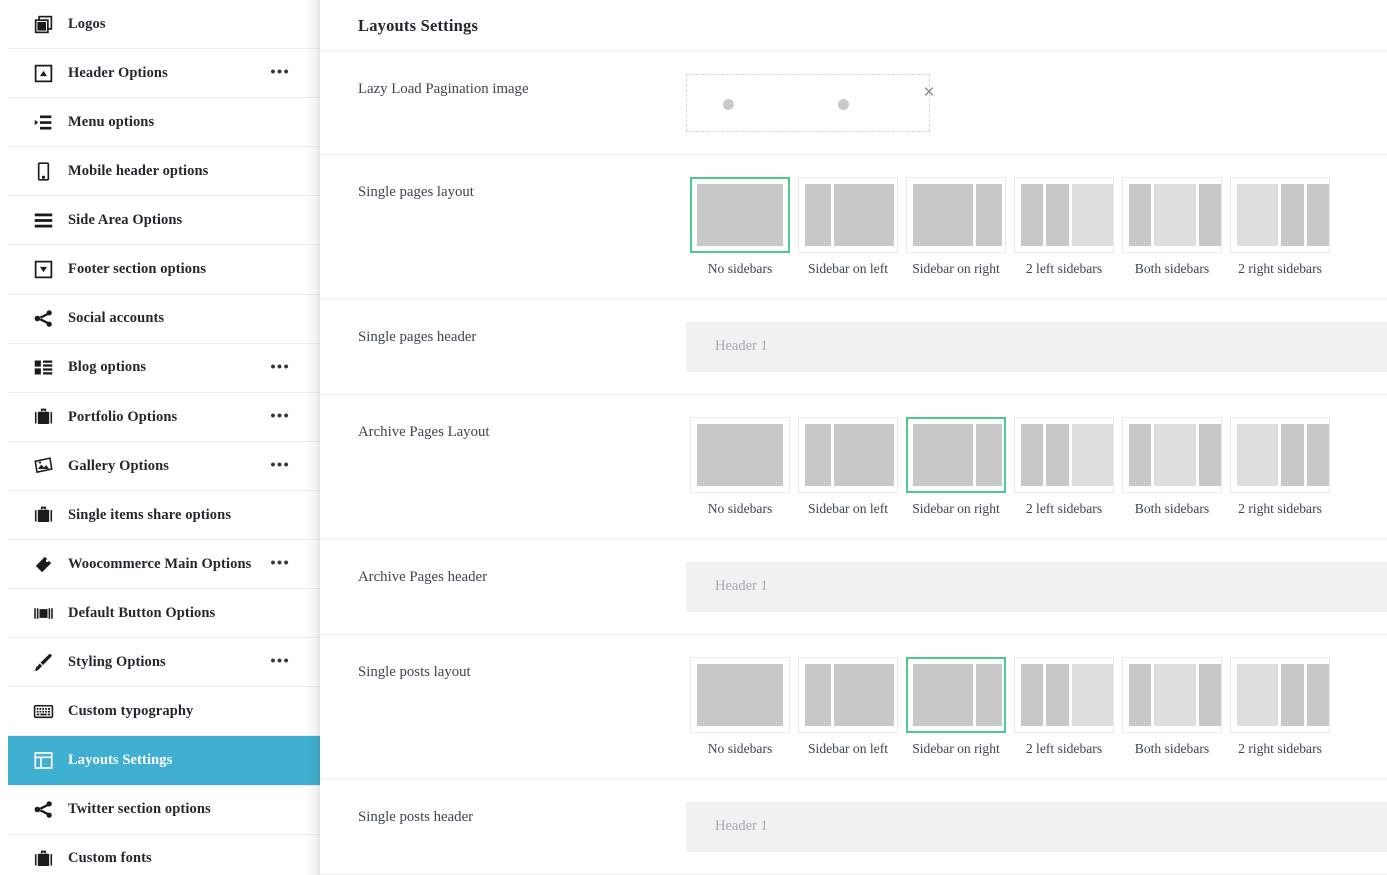 The image size is (1387, 875). Describe the element at coordinates (164, 809) in the screenshot. I see `sidebar-item-twitter-section-options: Twitter section options` at that location.